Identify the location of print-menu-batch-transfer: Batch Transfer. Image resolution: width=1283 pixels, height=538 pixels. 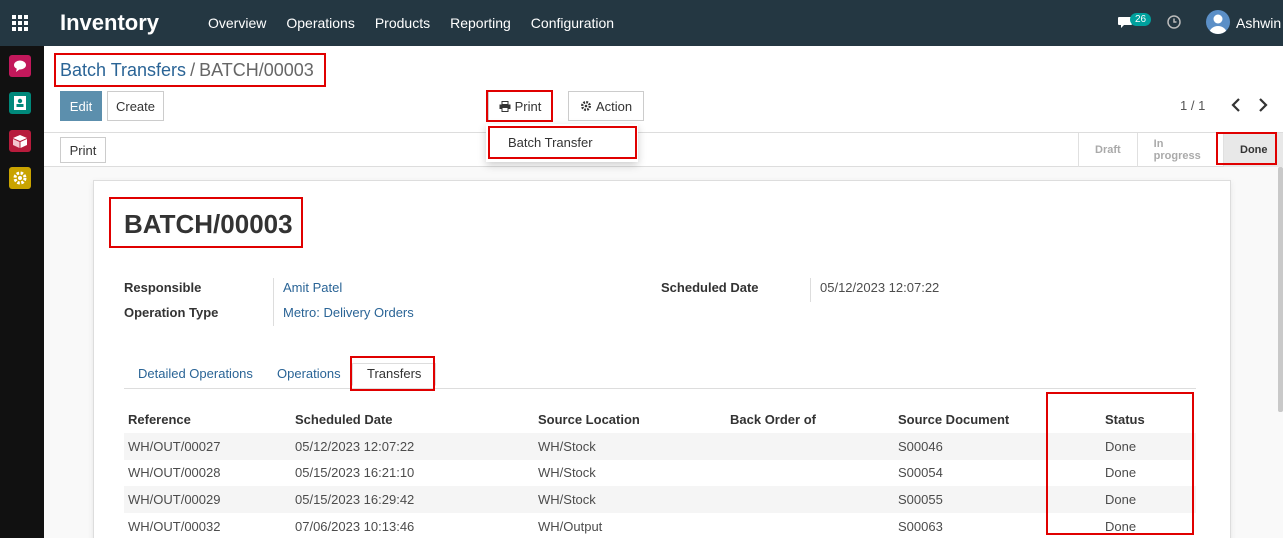
(550, 142).